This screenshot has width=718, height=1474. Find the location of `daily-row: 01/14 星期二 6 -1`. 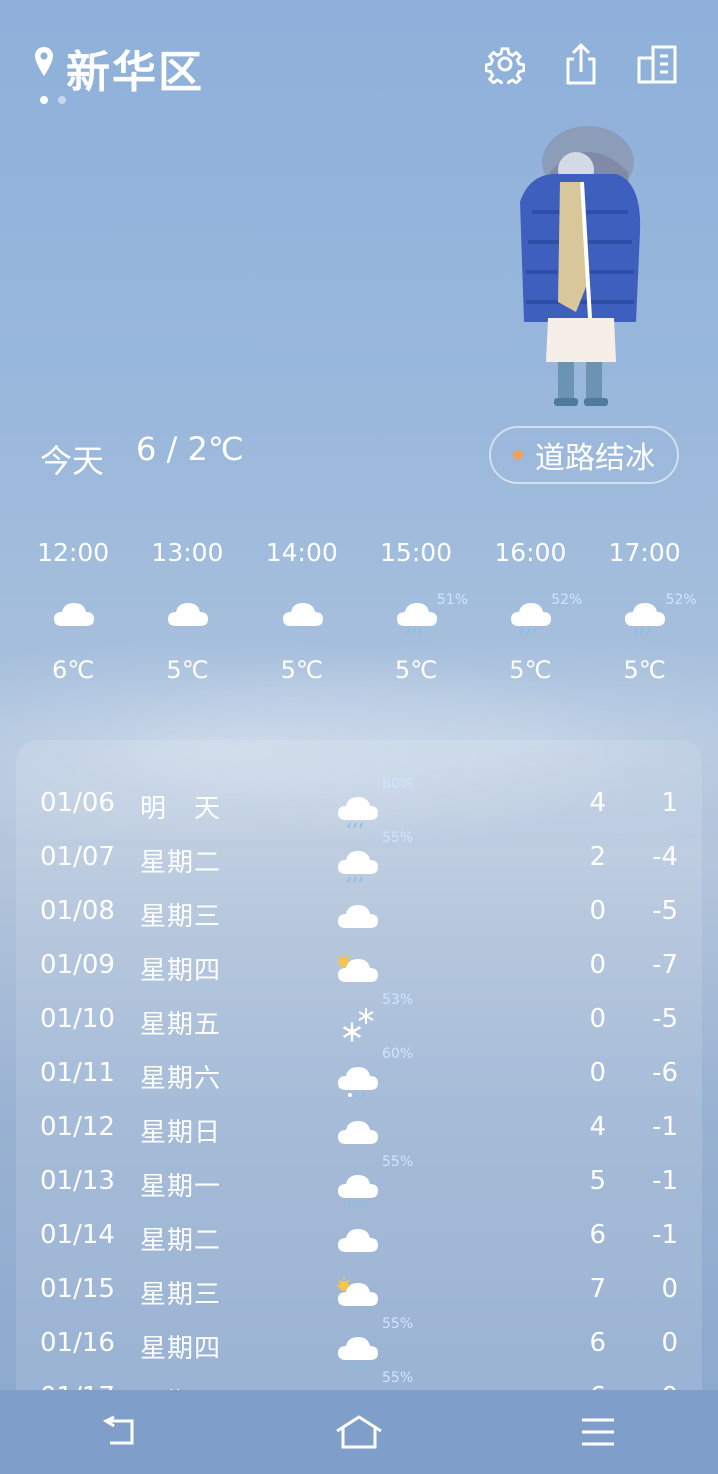

daily-row: 01/14 星期二 6 -1 is located at coordinates (359, 1237).